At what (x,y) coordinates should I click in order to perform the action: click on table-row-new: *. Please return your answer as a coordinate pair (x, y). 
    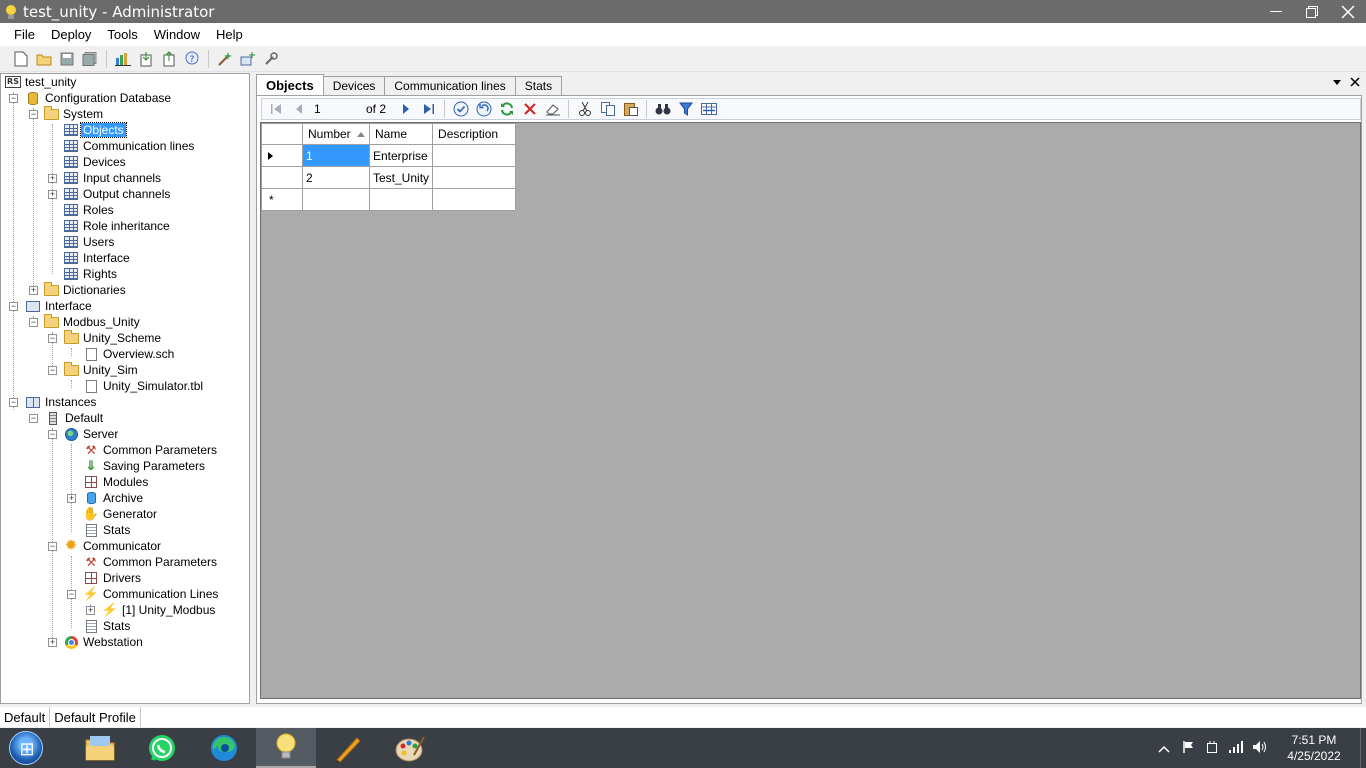
    Looking at the image, I should click on (389, 199).